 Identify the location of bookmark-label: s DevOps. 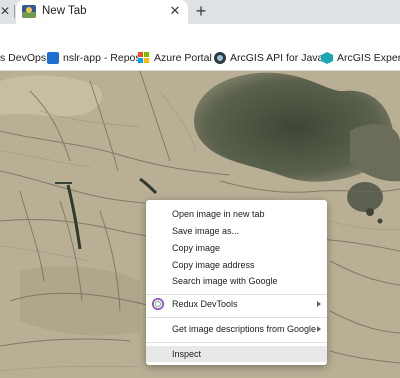
(23, 58).